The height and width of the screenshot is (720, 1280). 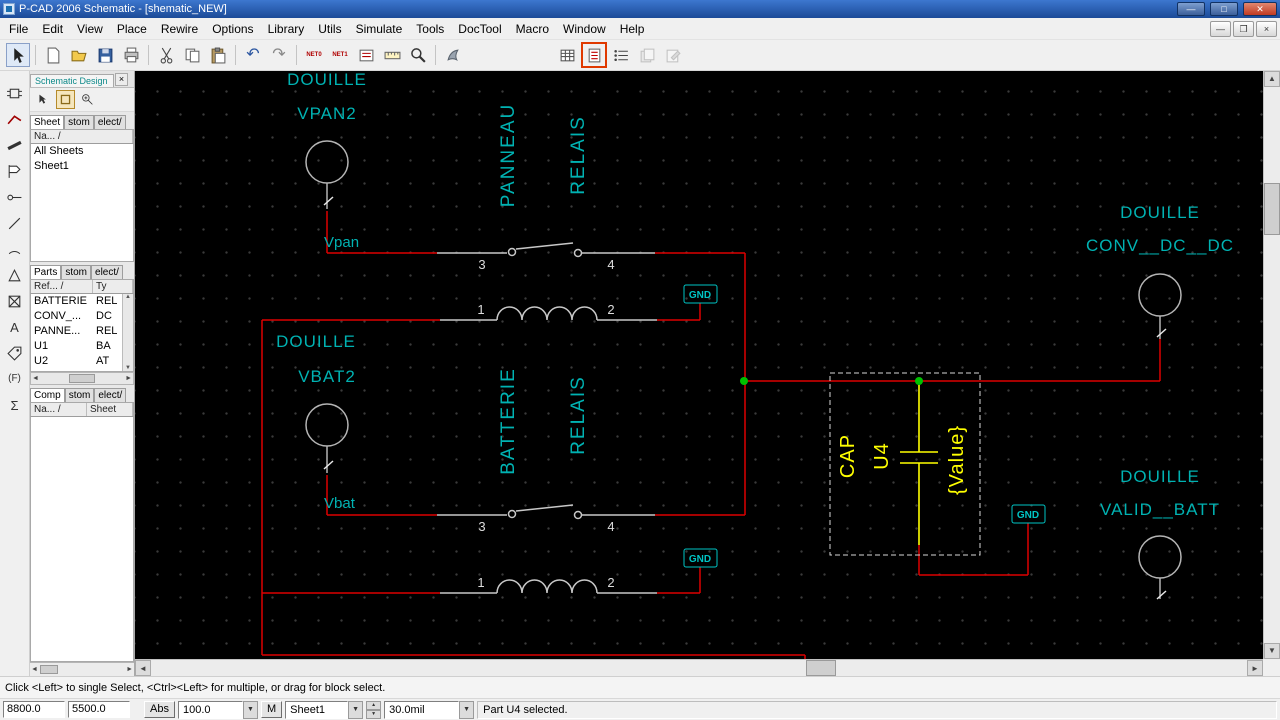 I want to click on list-item: All Sheets, so click(x=82, y=151).